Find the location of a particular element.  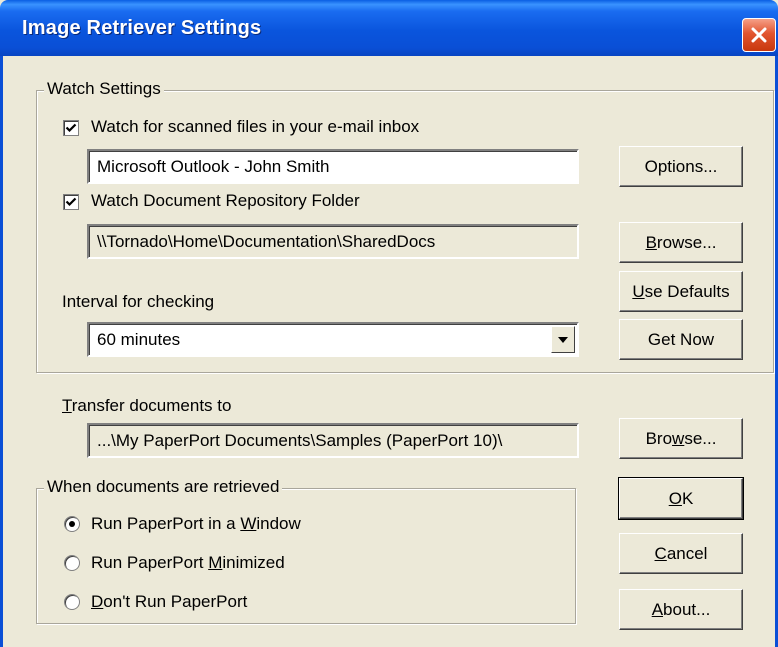

email-watch-checkbox is located at coordinates (71, 128).